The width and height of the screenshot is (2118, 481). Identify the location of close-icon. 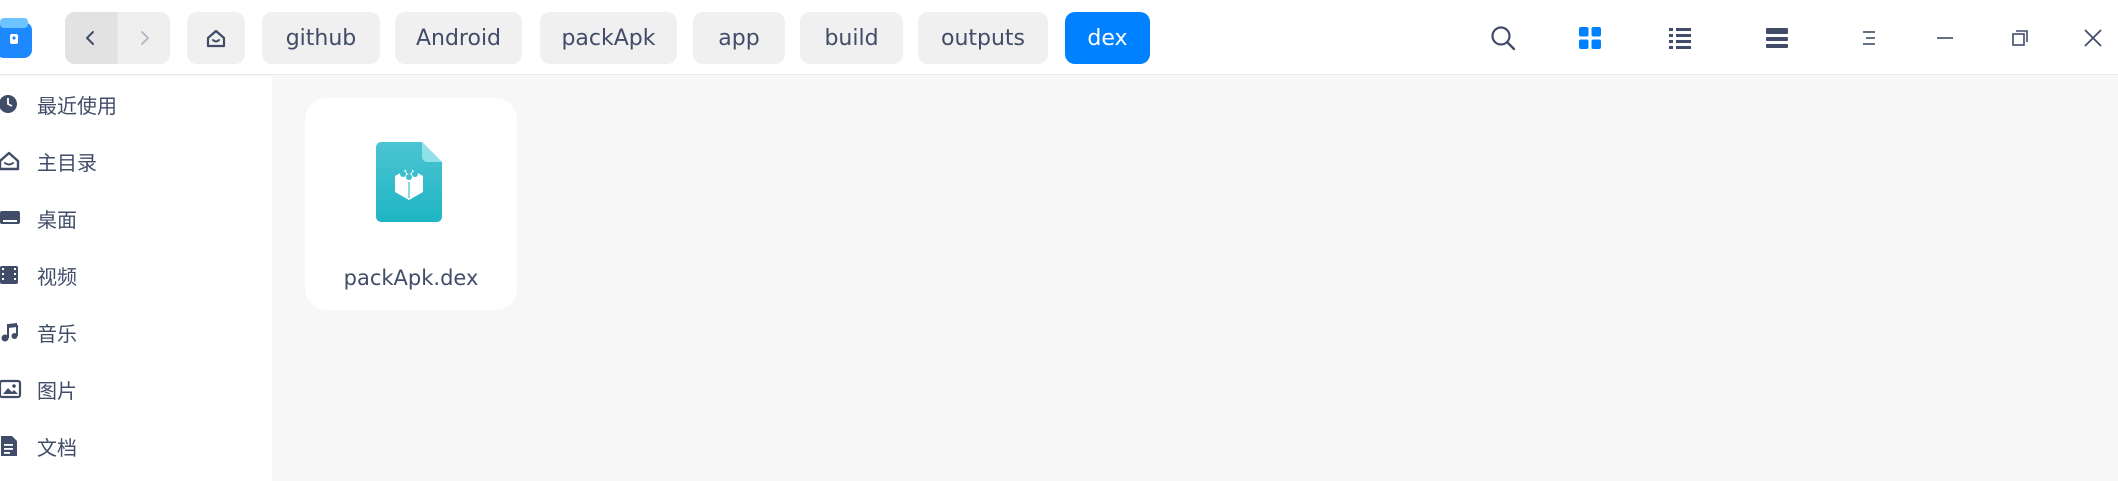
(2093, 38).